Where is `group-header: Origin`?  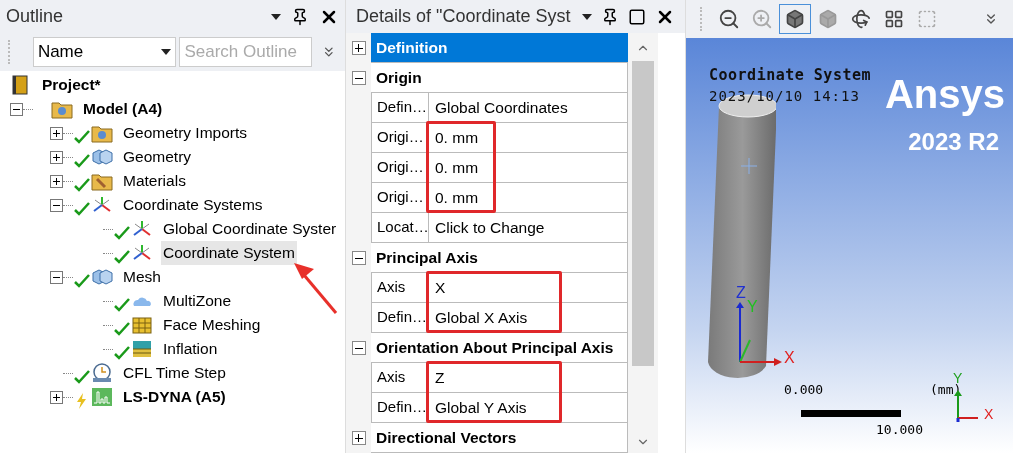
group-header: Origin is located at coordinates (499, 78).